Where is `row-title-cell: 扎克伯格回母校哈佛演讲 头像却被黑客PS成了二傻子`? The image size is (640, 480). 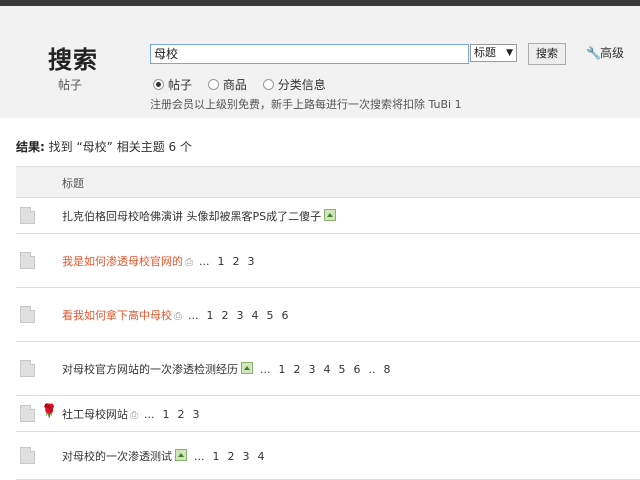 row-title-cell: 扎克伯格回母校哈佛演讲 头像却被黑客PS成了二傻子 is located at coordinates (200, 216).